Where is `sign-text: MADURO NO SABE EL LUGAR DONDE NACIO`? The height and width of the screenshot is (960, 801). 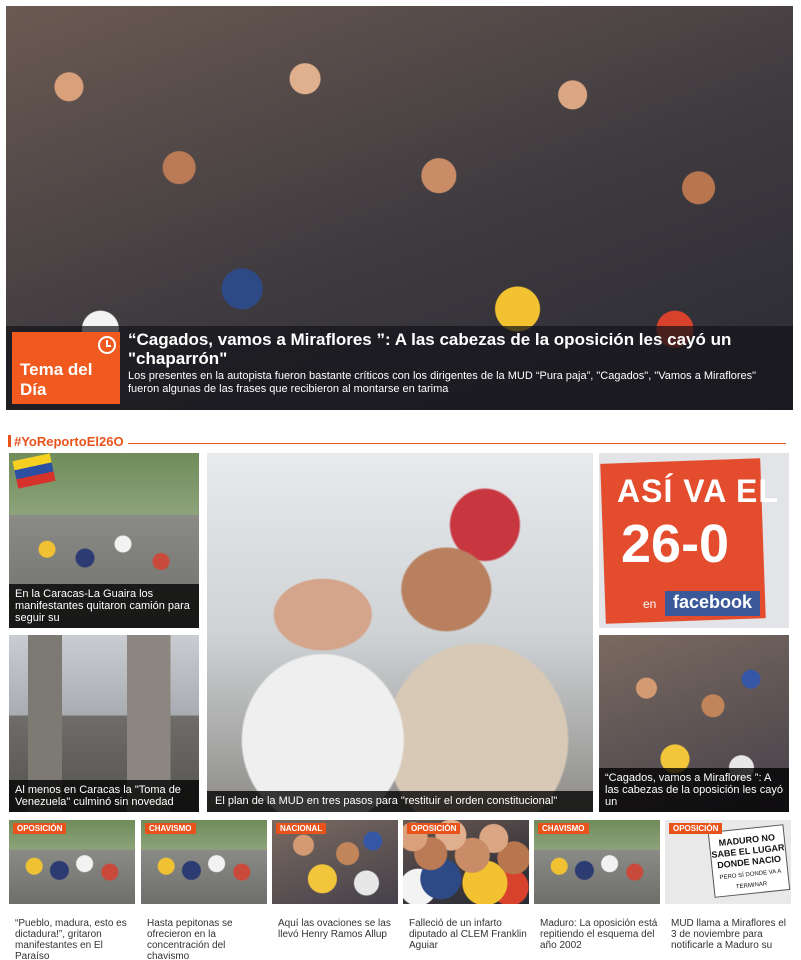
sign-text: MADURO NO SABE EL LUGAR DONDE NACIO is located at coordinates (747, 851).